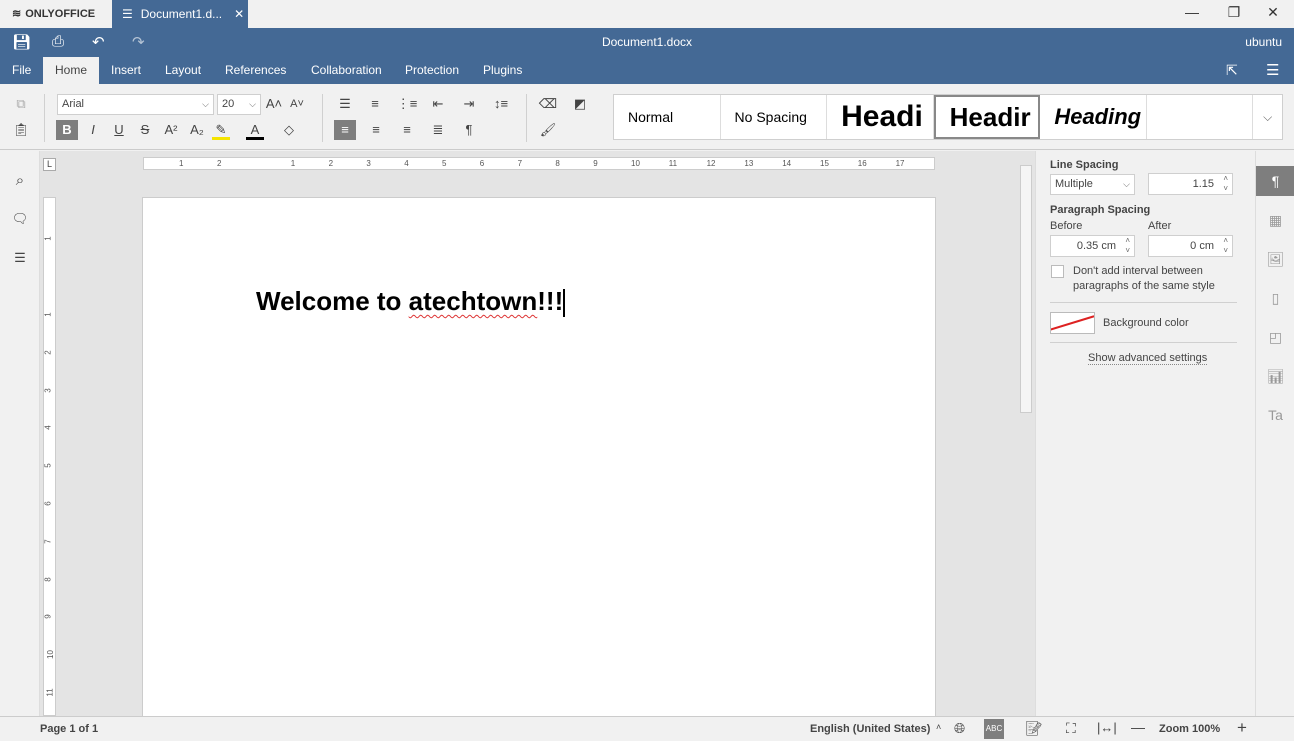  I want to click on misspelled-word: atechtown, so click(473, 301).